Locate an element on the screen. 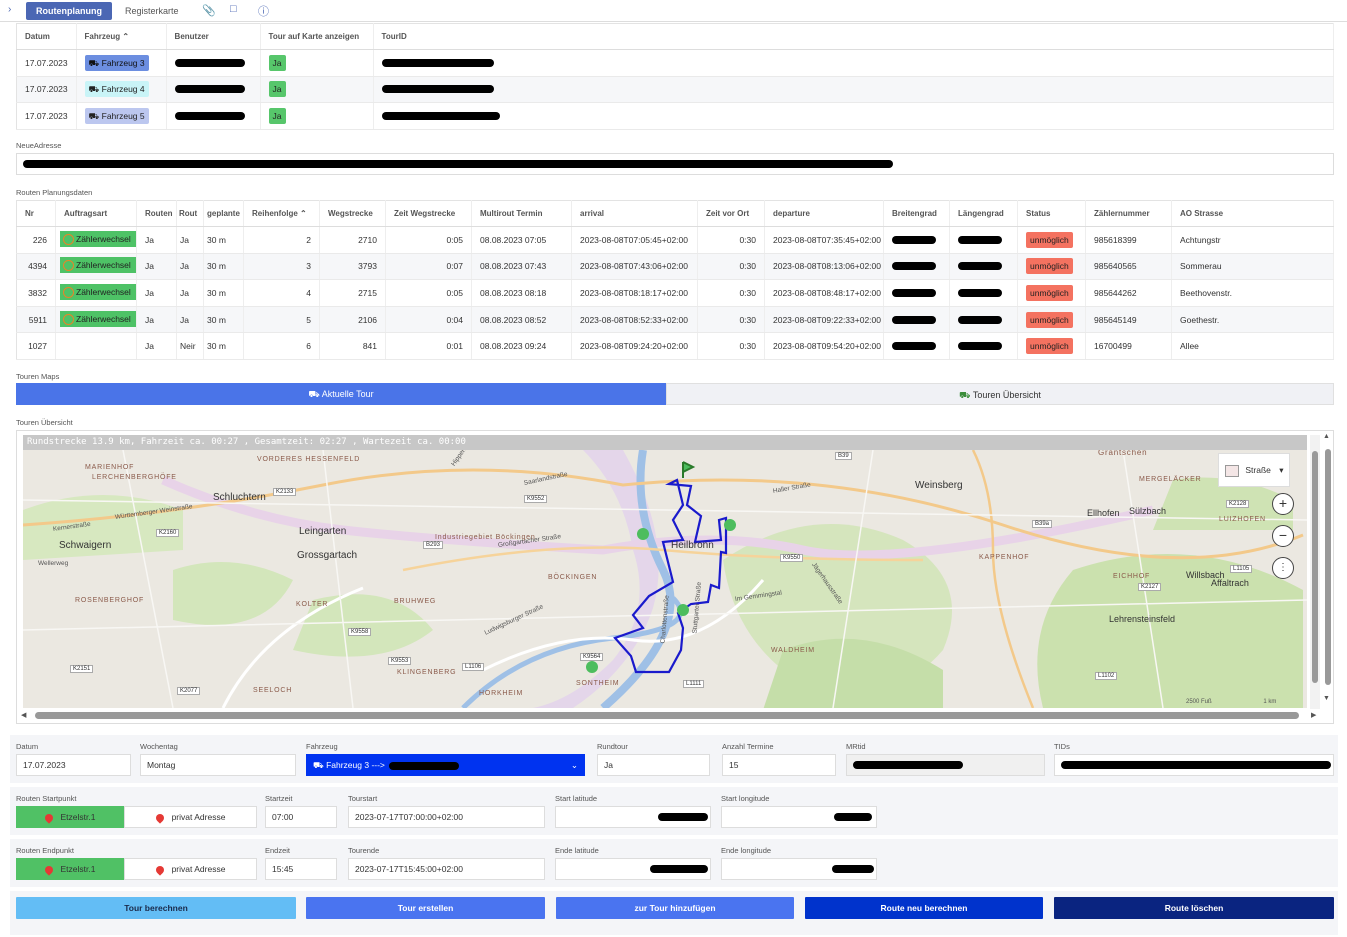 Image resolution: width=1347 pixels, height=937 pixels. start-longitude-input is located at coordinates (799, 817).